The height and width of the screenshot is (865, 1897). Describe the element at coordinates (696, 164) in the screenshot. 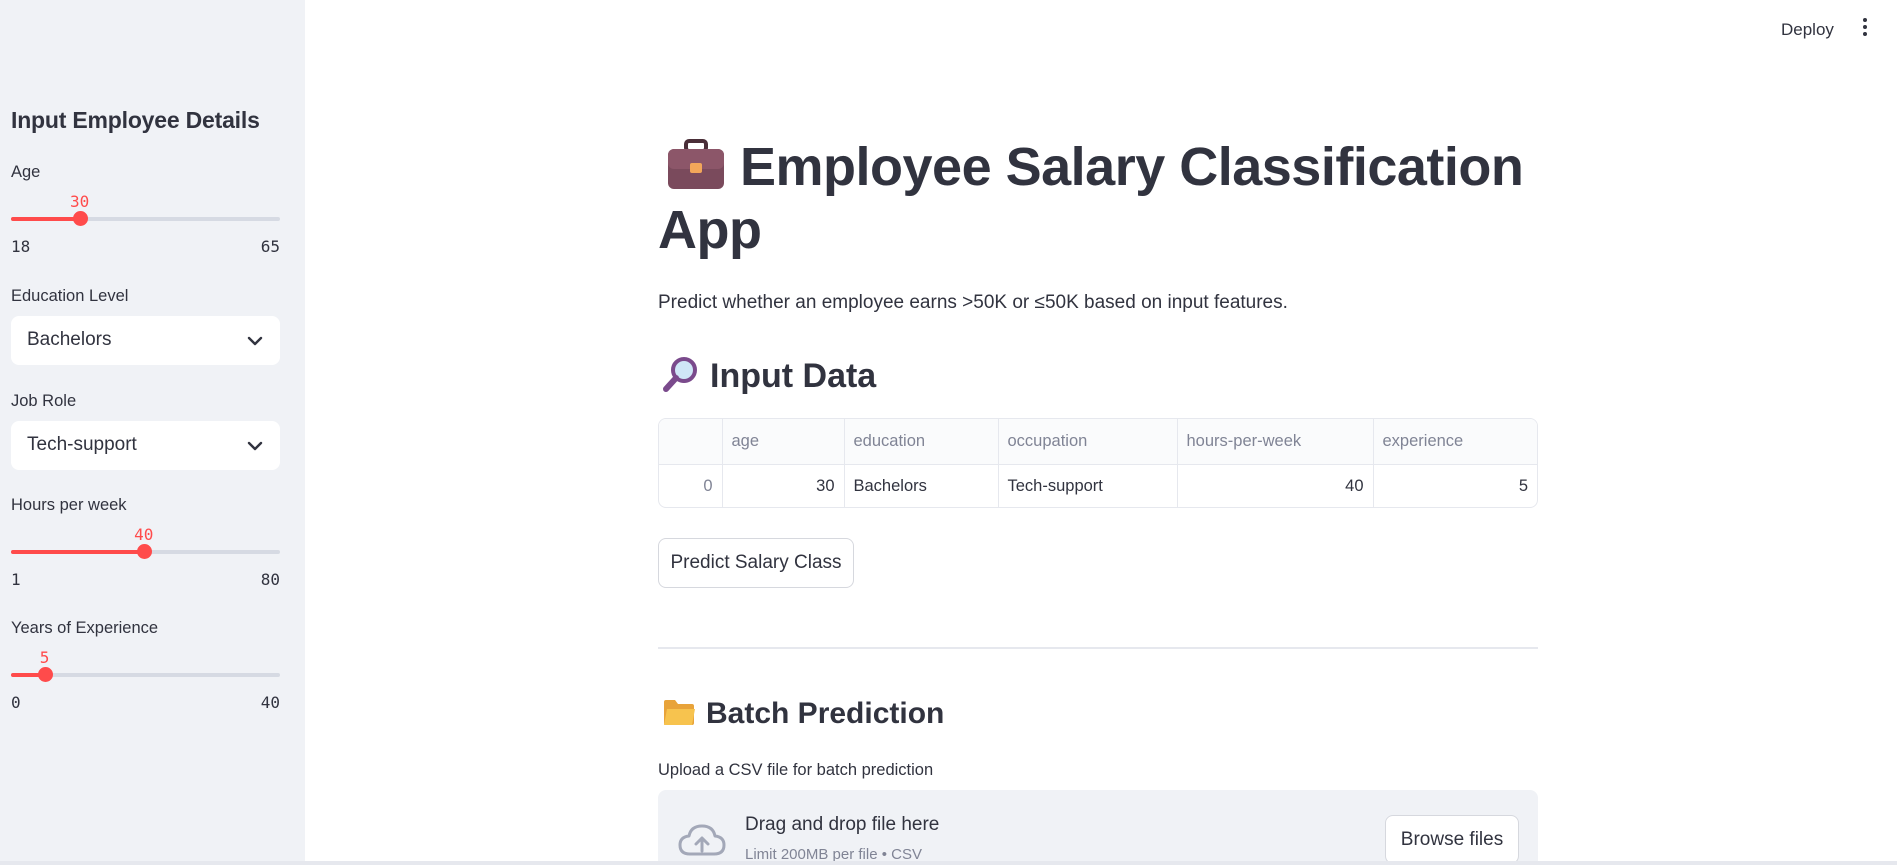

I see `briefcase-icon` at that location.